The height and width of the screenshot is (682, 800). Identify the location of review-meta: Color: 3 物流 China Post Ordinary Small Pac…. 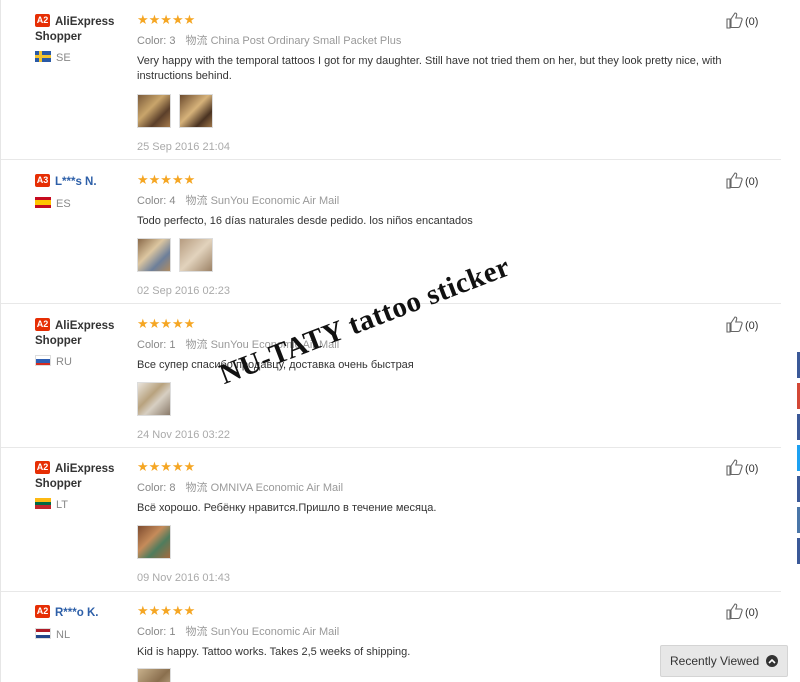
(269, 41).